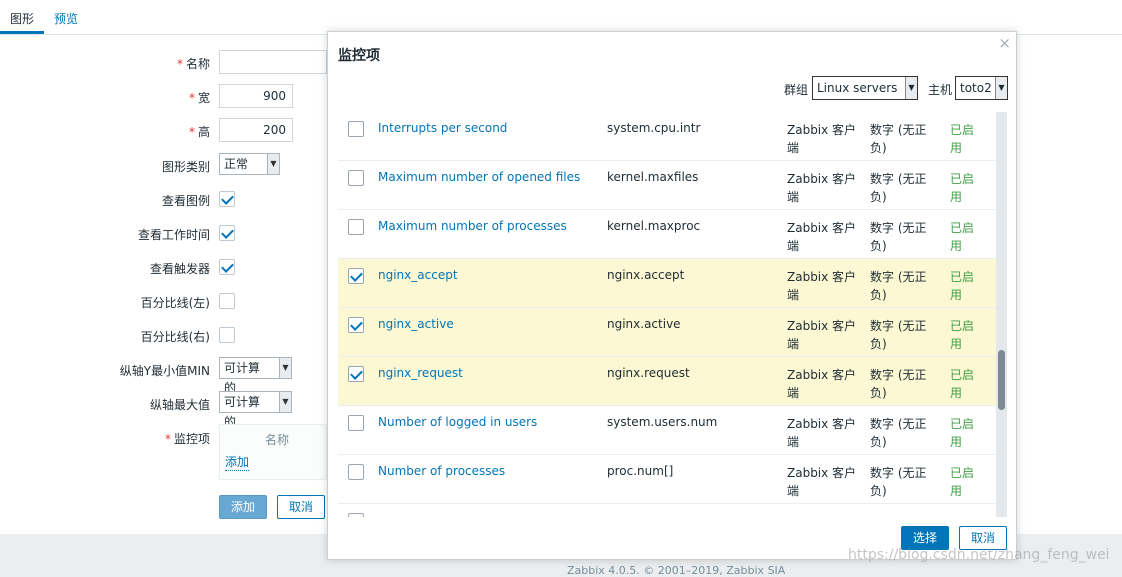 Image resolution: width=1122 pixels, height=577 pixels. Describe the element at coordinates (640, 471) in the screenshot. I see `item-key: proc.num[]` at that location.